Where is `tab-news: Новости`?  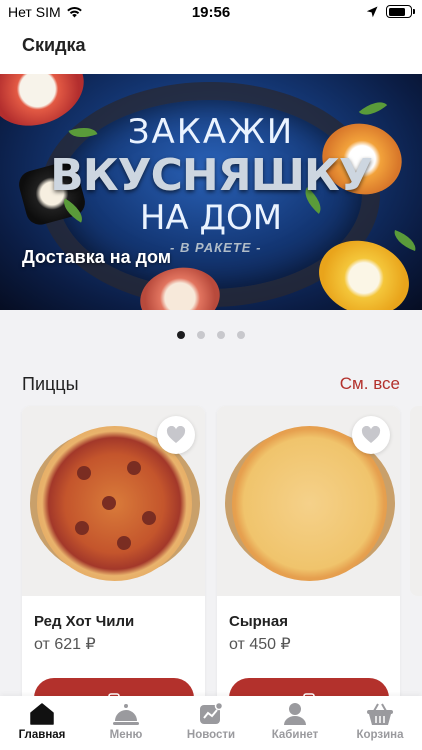 tab-news: Новости is located at coordinates (211, 721).